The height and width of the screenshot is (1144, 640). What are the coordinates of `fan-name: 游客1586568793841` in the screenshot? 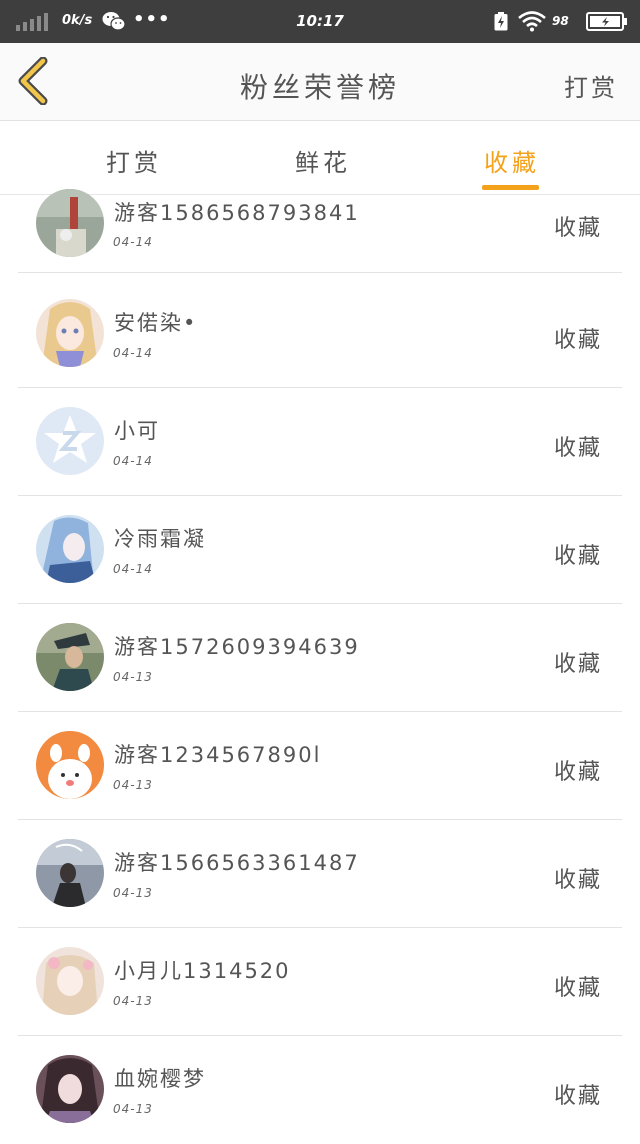 It's located at (237, 213).